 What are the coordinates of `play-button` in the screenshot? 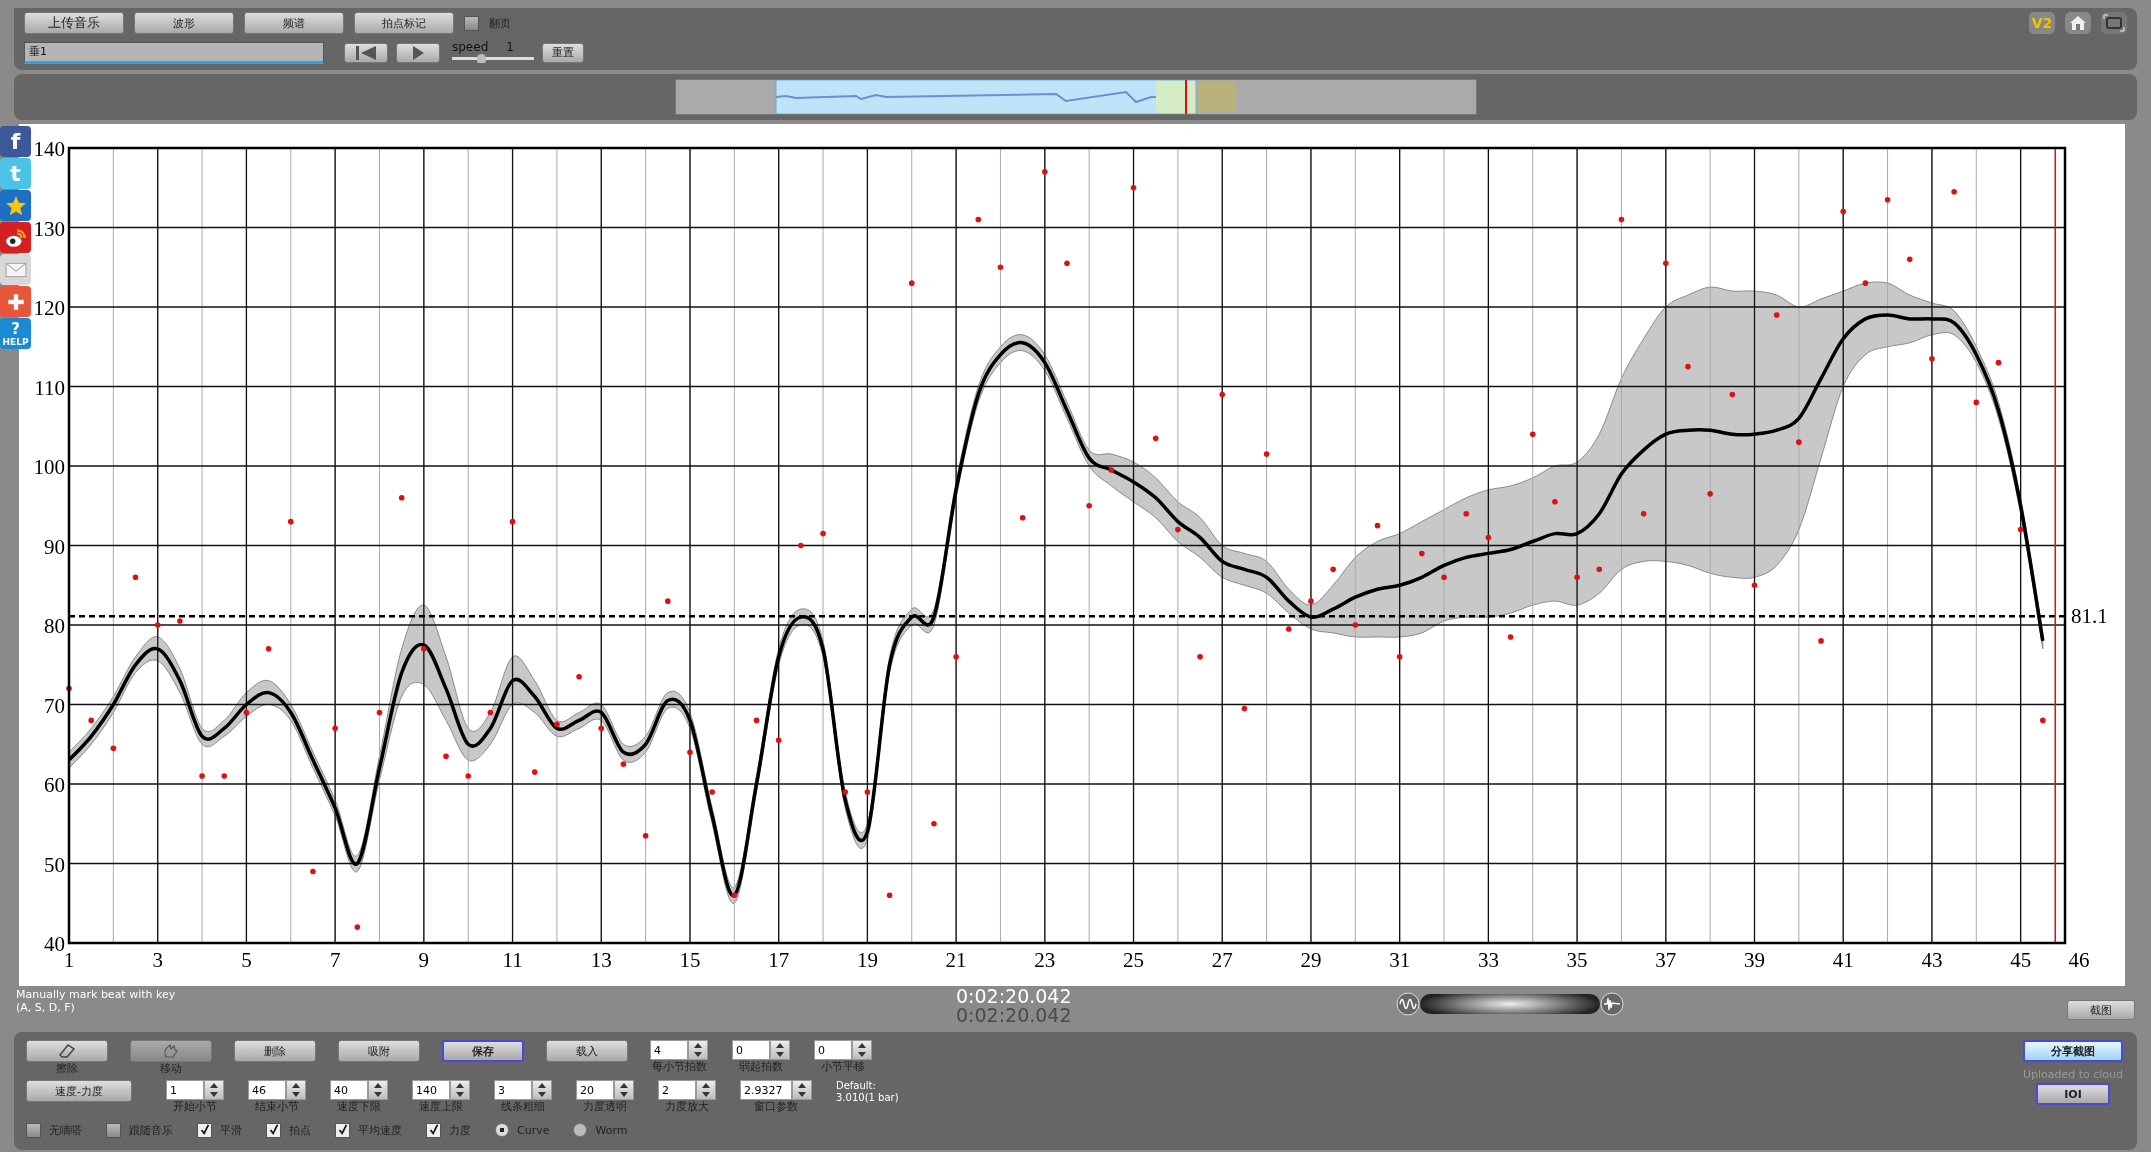 It's located at (418, 52).